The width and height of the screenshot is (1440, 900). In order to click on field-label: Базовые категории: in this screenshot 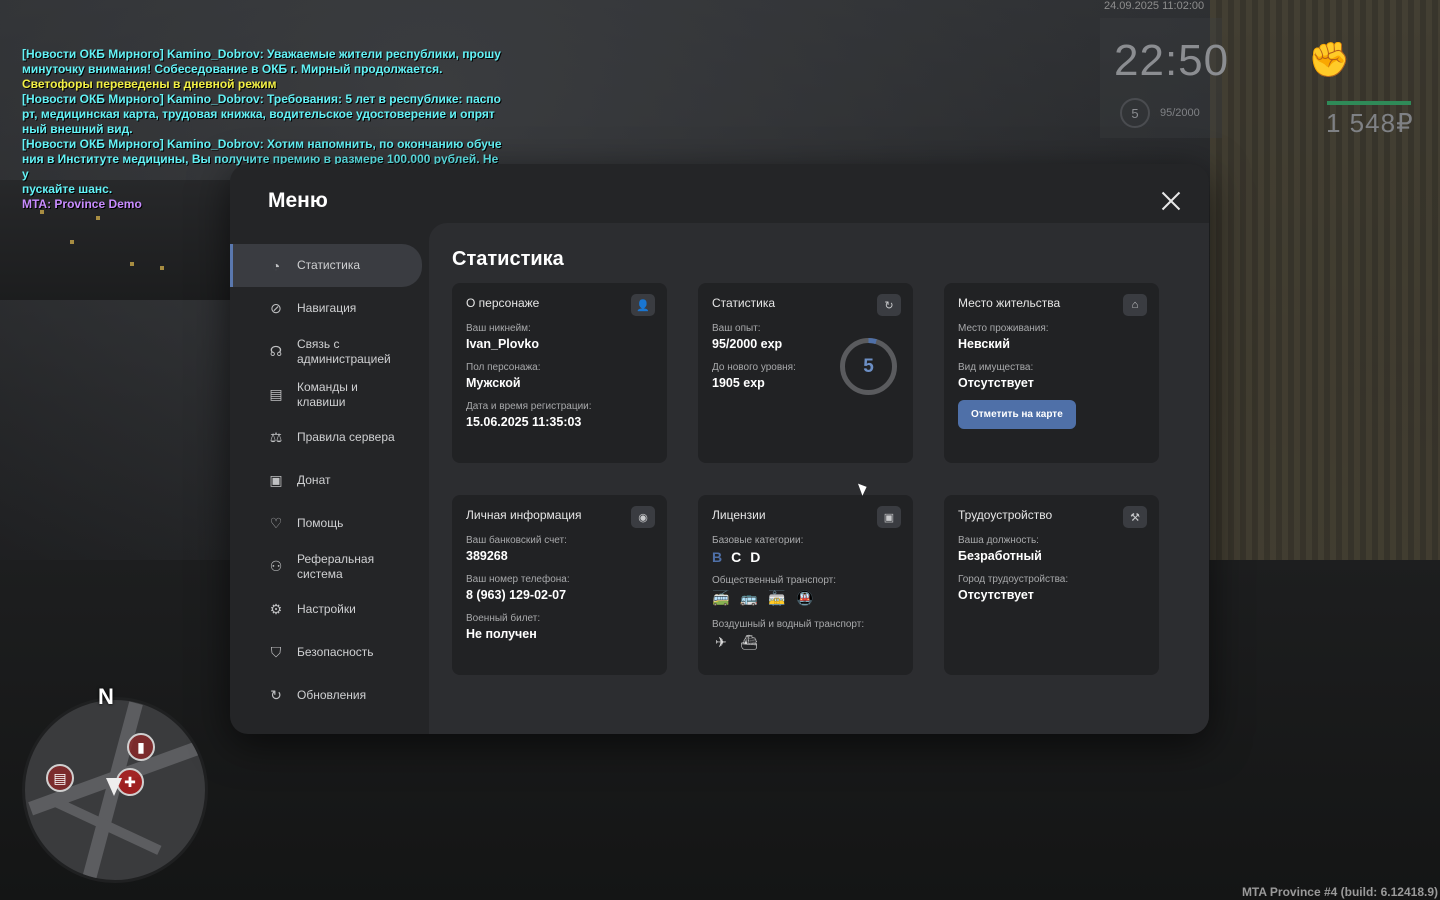, I will do `click(758, 540)`.